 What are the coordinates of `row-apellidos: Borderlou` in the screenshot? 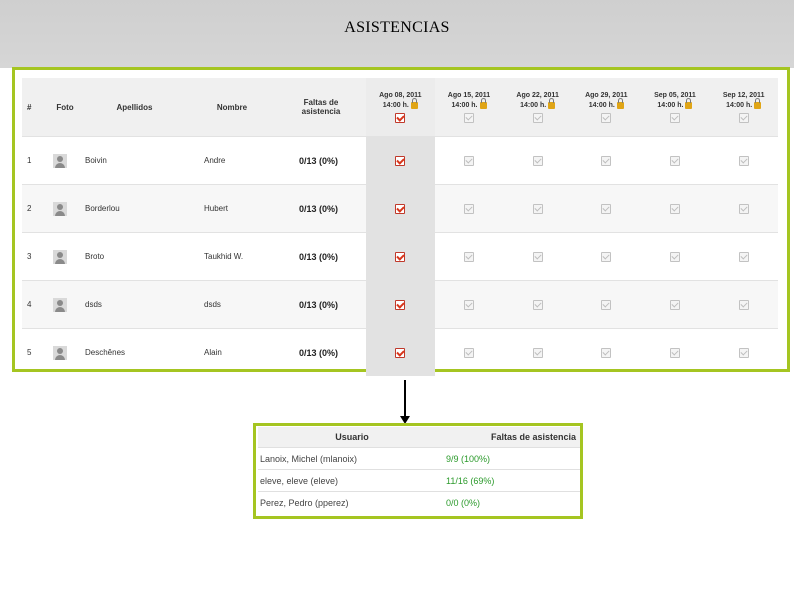 It's located at (134, 208).